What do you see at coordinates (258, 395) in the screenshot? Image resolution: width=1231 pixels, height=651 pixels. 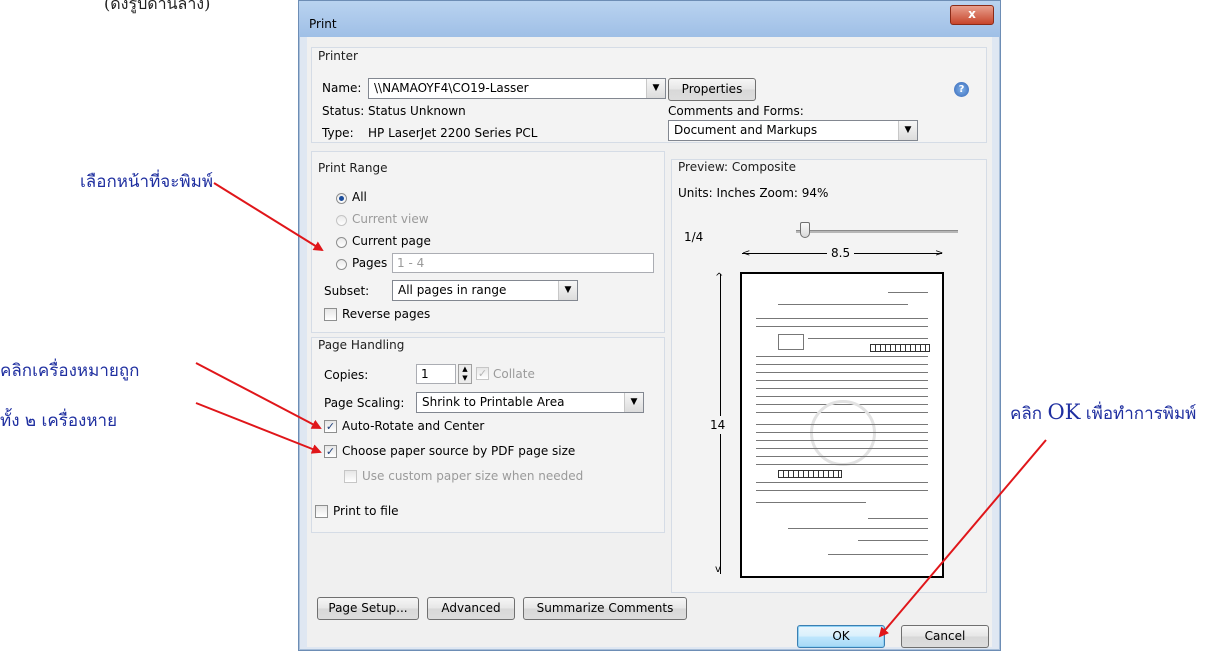 I see `arrow-to-auto-rotate` at bounding box center [258, 395].